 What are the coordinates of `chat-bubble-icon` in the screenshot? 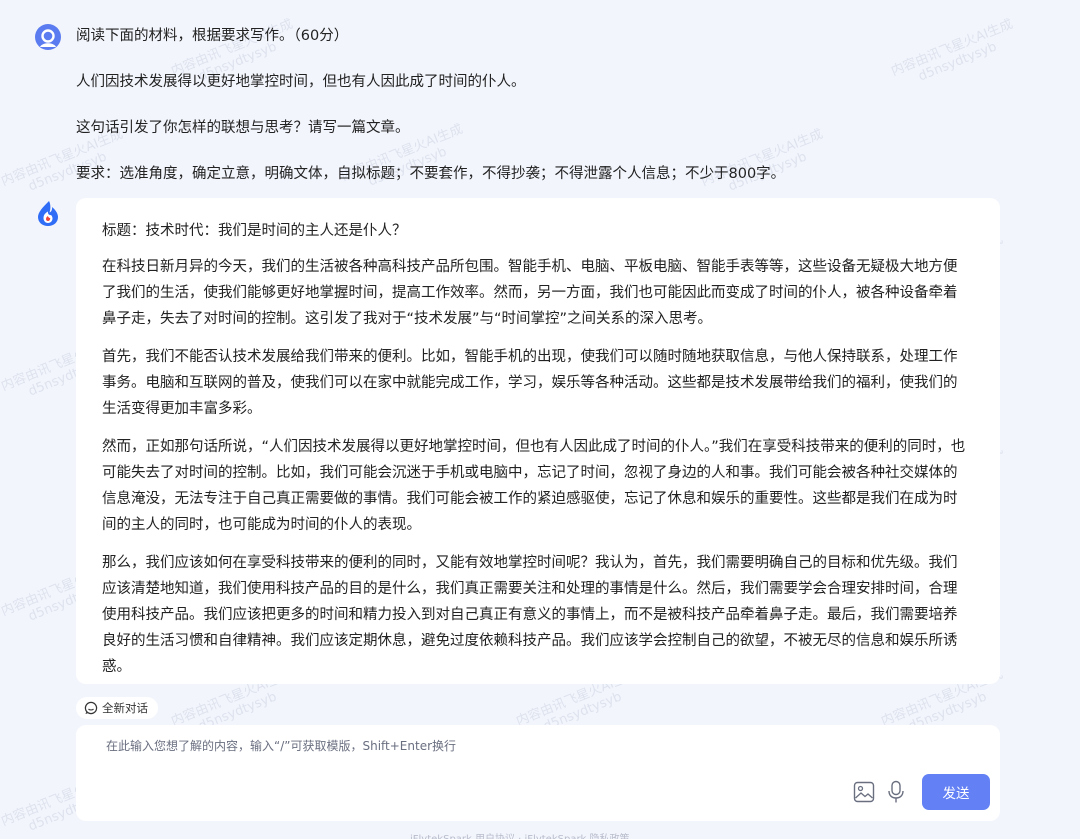 It's located at (91, 708).